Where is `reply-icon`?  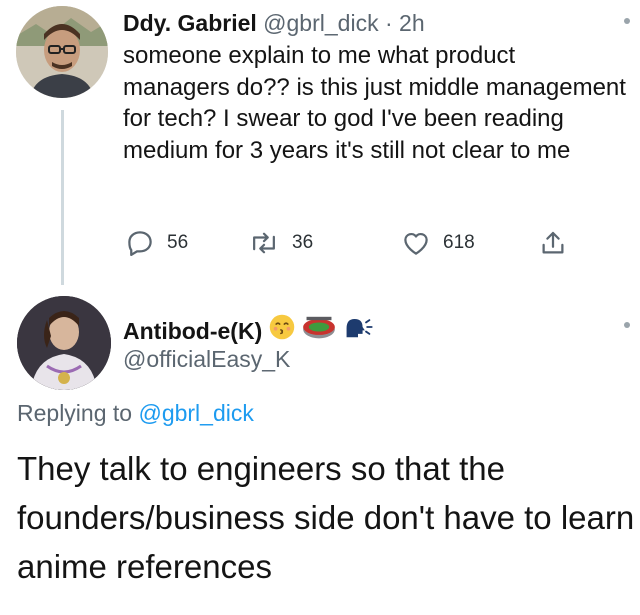 reply-icon is located at coordinates (140, 243).